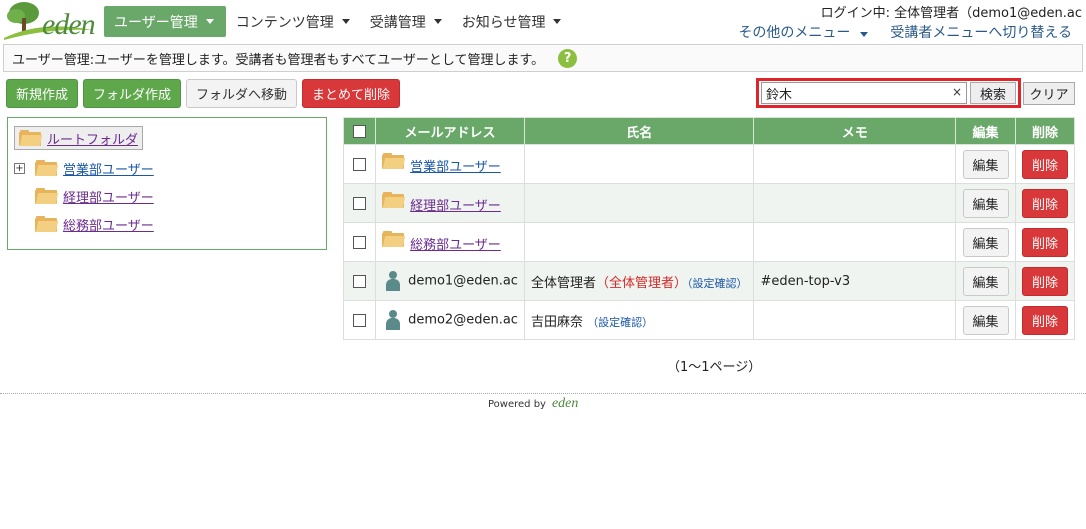  I want to click on tree-item-accounting: 経理部ユーザー, so click(167, 196).